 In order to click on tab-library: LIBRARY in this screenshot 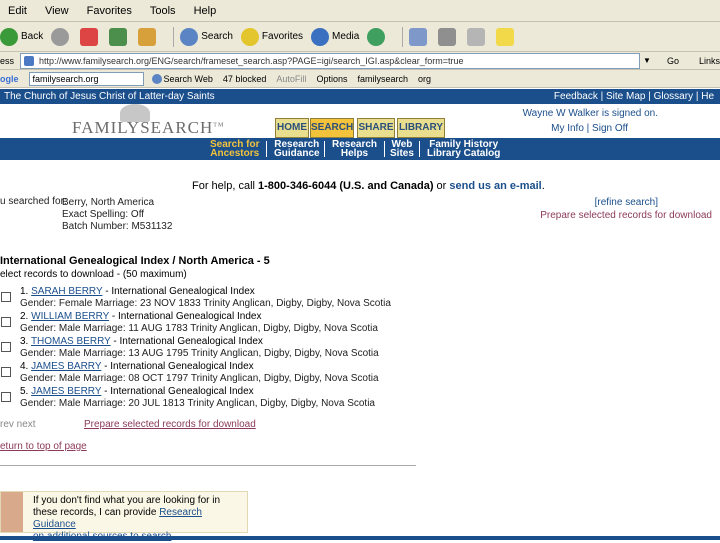, I will do `click(421, 128)`.